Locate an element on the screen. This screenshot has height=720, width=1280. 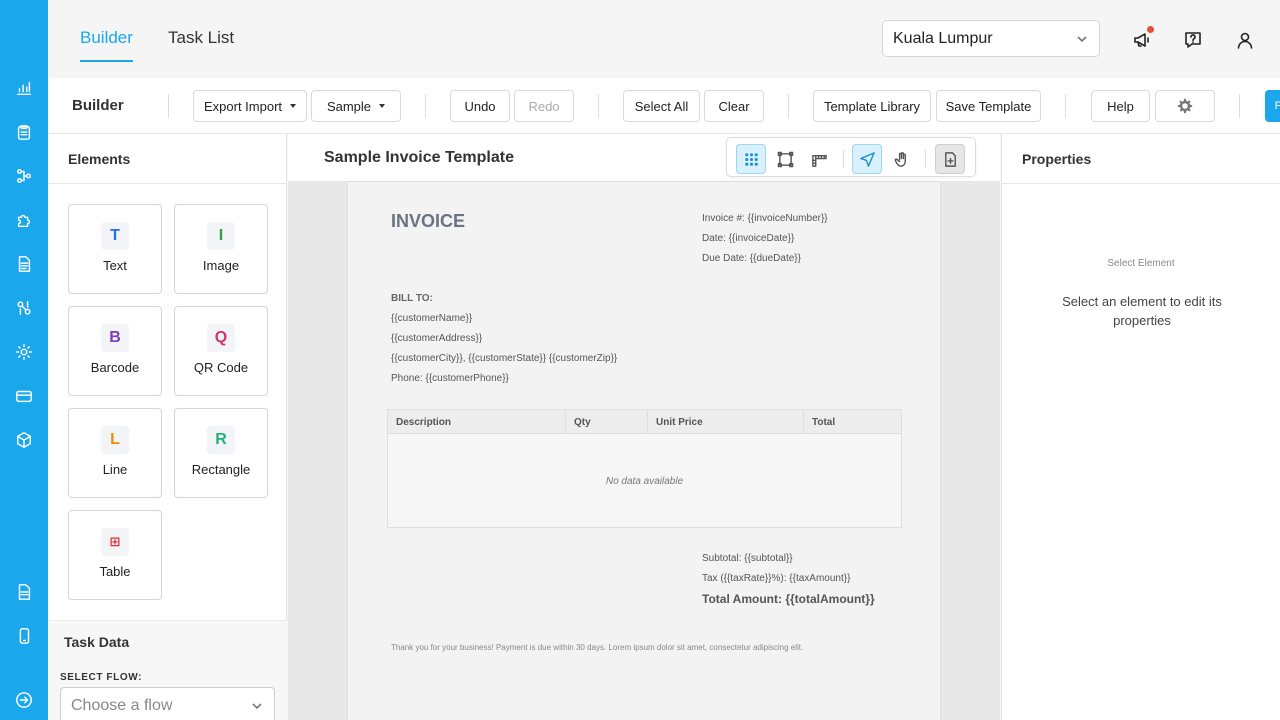
select-flow-label: SELECT FLOW: is located at coordinates (101, 677).